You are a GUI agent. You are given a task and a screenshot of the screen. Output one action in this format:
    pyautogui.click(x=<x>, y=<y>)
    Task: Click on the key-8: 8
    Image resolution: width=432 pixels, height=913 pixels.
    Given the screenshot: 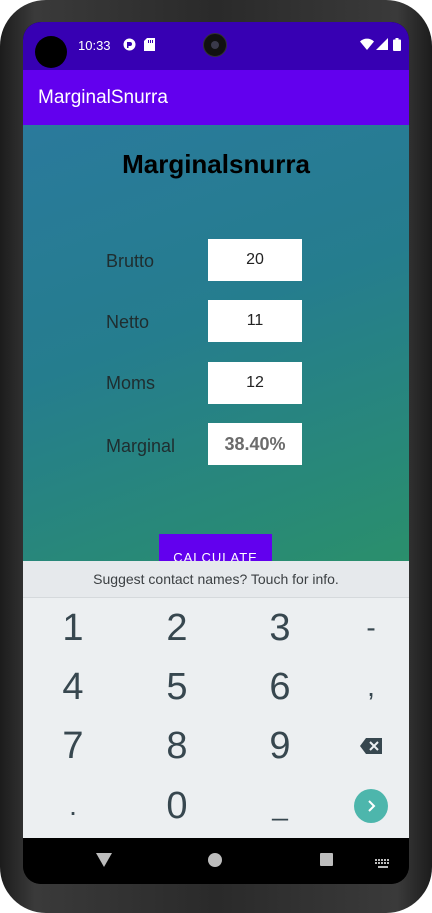 What is the action you would take?
    pyautogui.click(x=177, y=746)
    